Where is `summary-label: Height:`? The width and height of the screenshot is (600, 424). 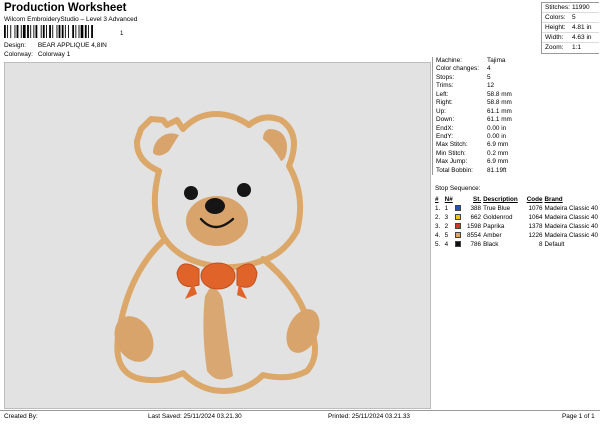
summary-label: Height: is located at coordinates (555, 27).